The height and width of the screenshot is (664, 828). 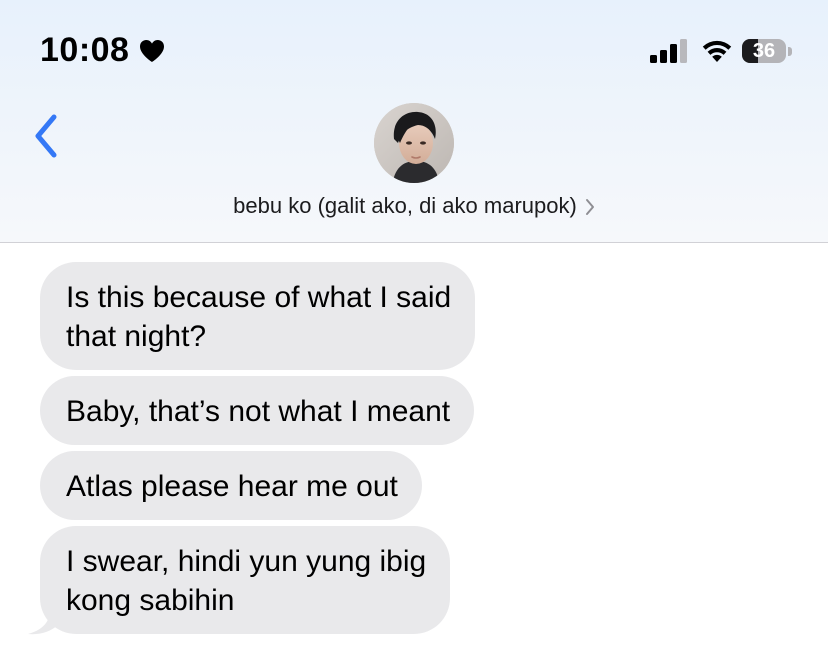 What do you see at coordinates (790, 51) in the screenshot?
I see `battery-cap` at bounding box center [790, 51].